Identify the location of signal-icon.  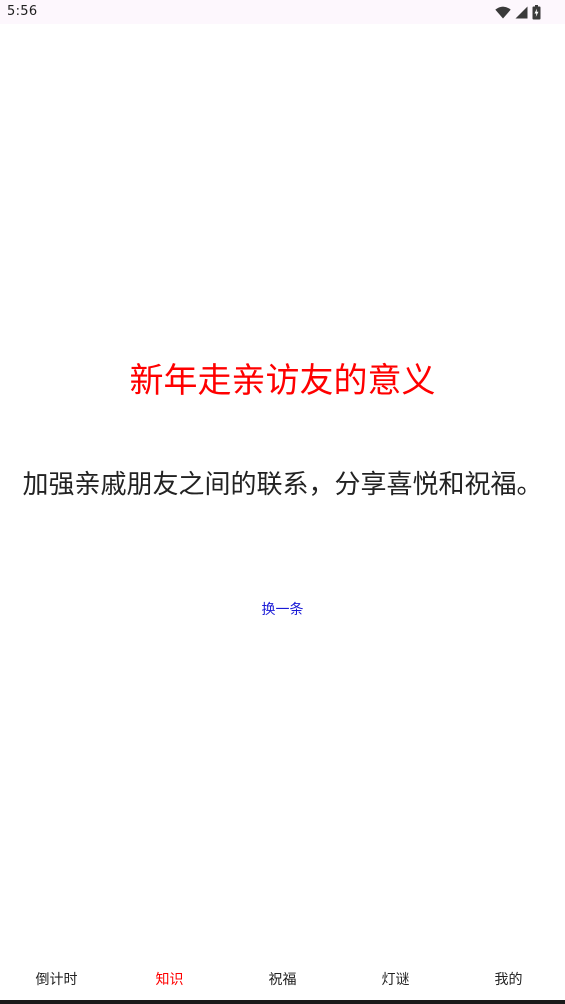
(521, 12).